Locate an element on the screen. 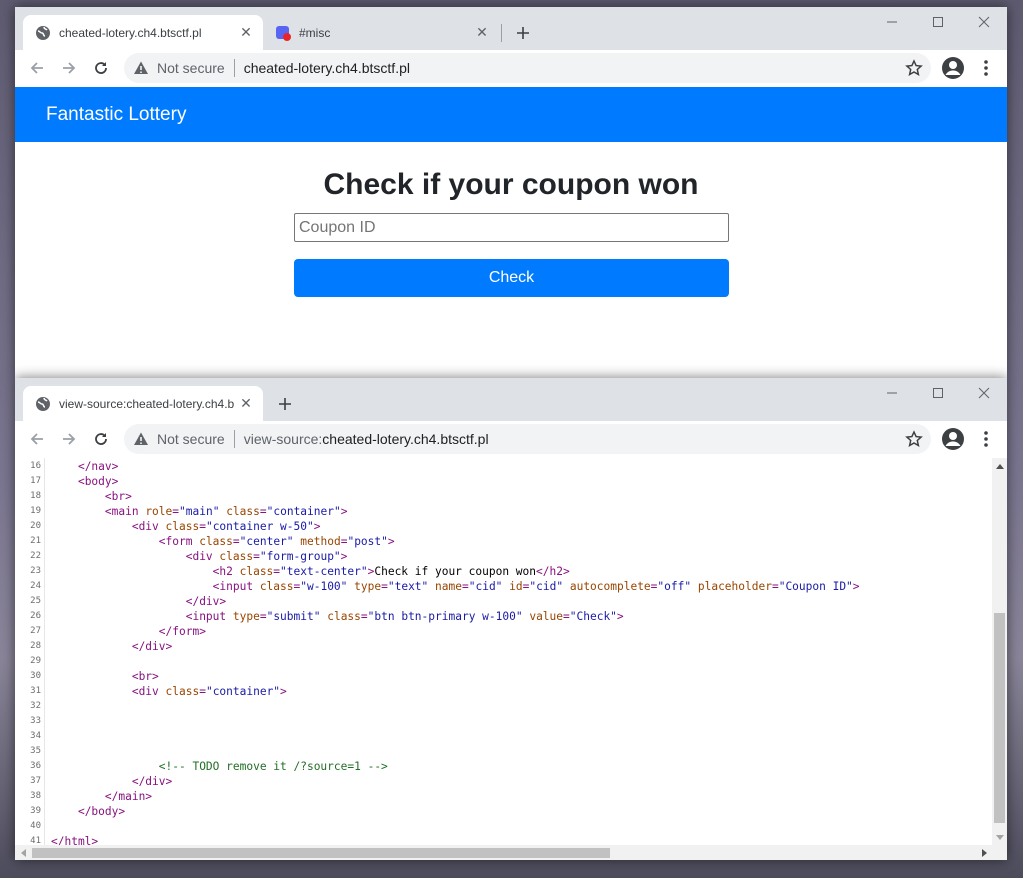  line-code: <br> is located at coordinates (145, 676).